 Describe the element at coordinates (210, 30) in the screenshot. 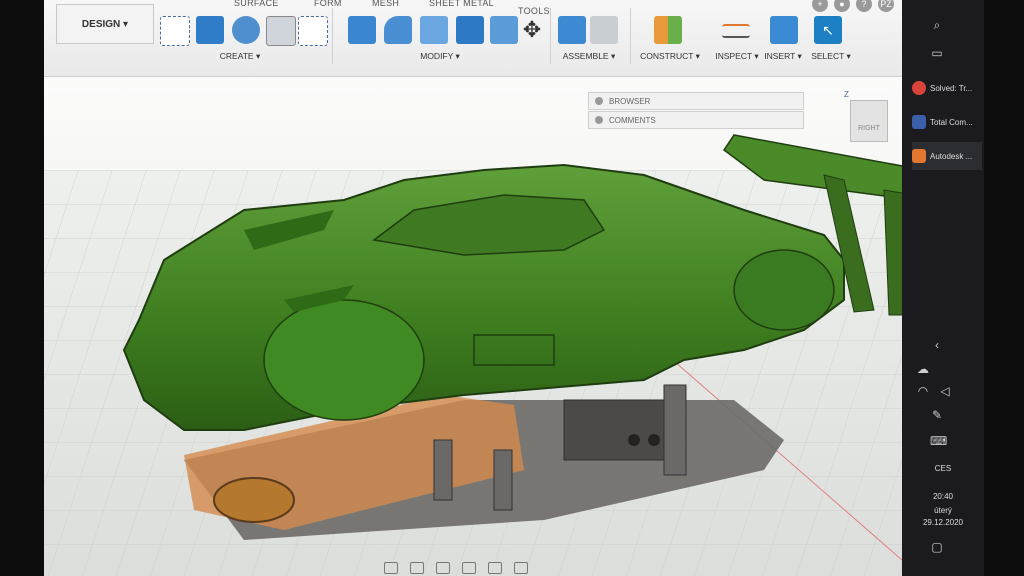

I see `extrude-icon` at that location.